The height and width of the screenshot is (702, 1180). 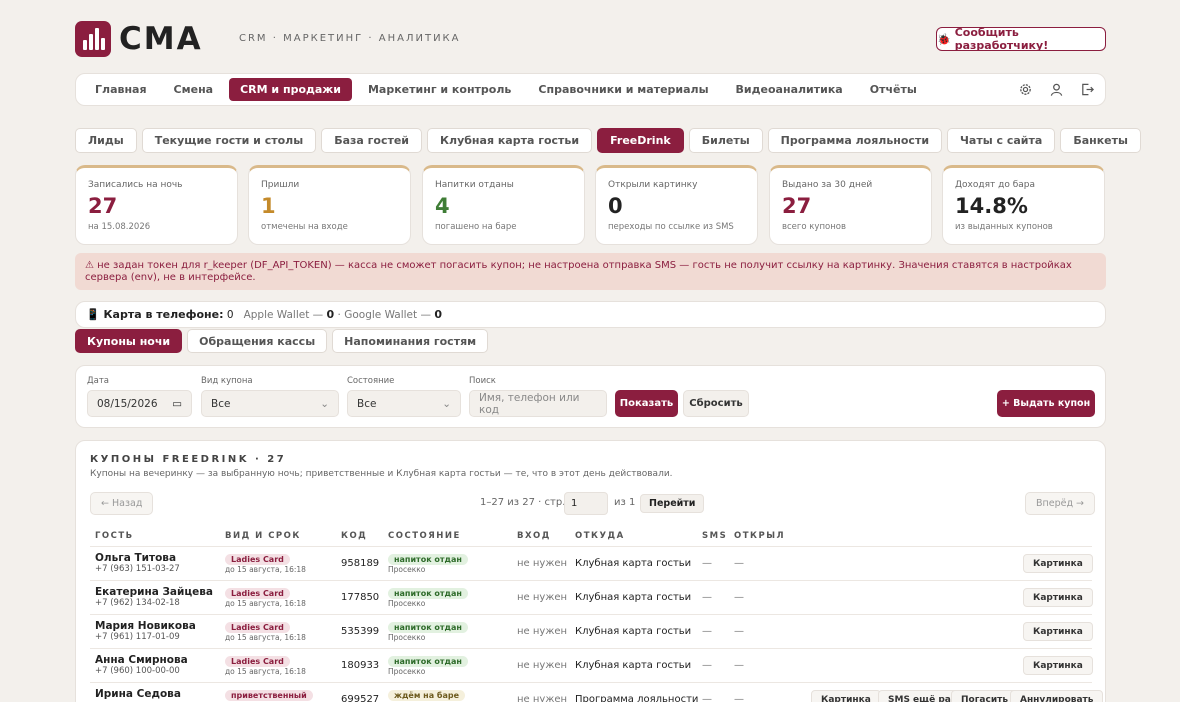 I want to click on guest-name: Ольга Титова, so click(x=137, y=558).